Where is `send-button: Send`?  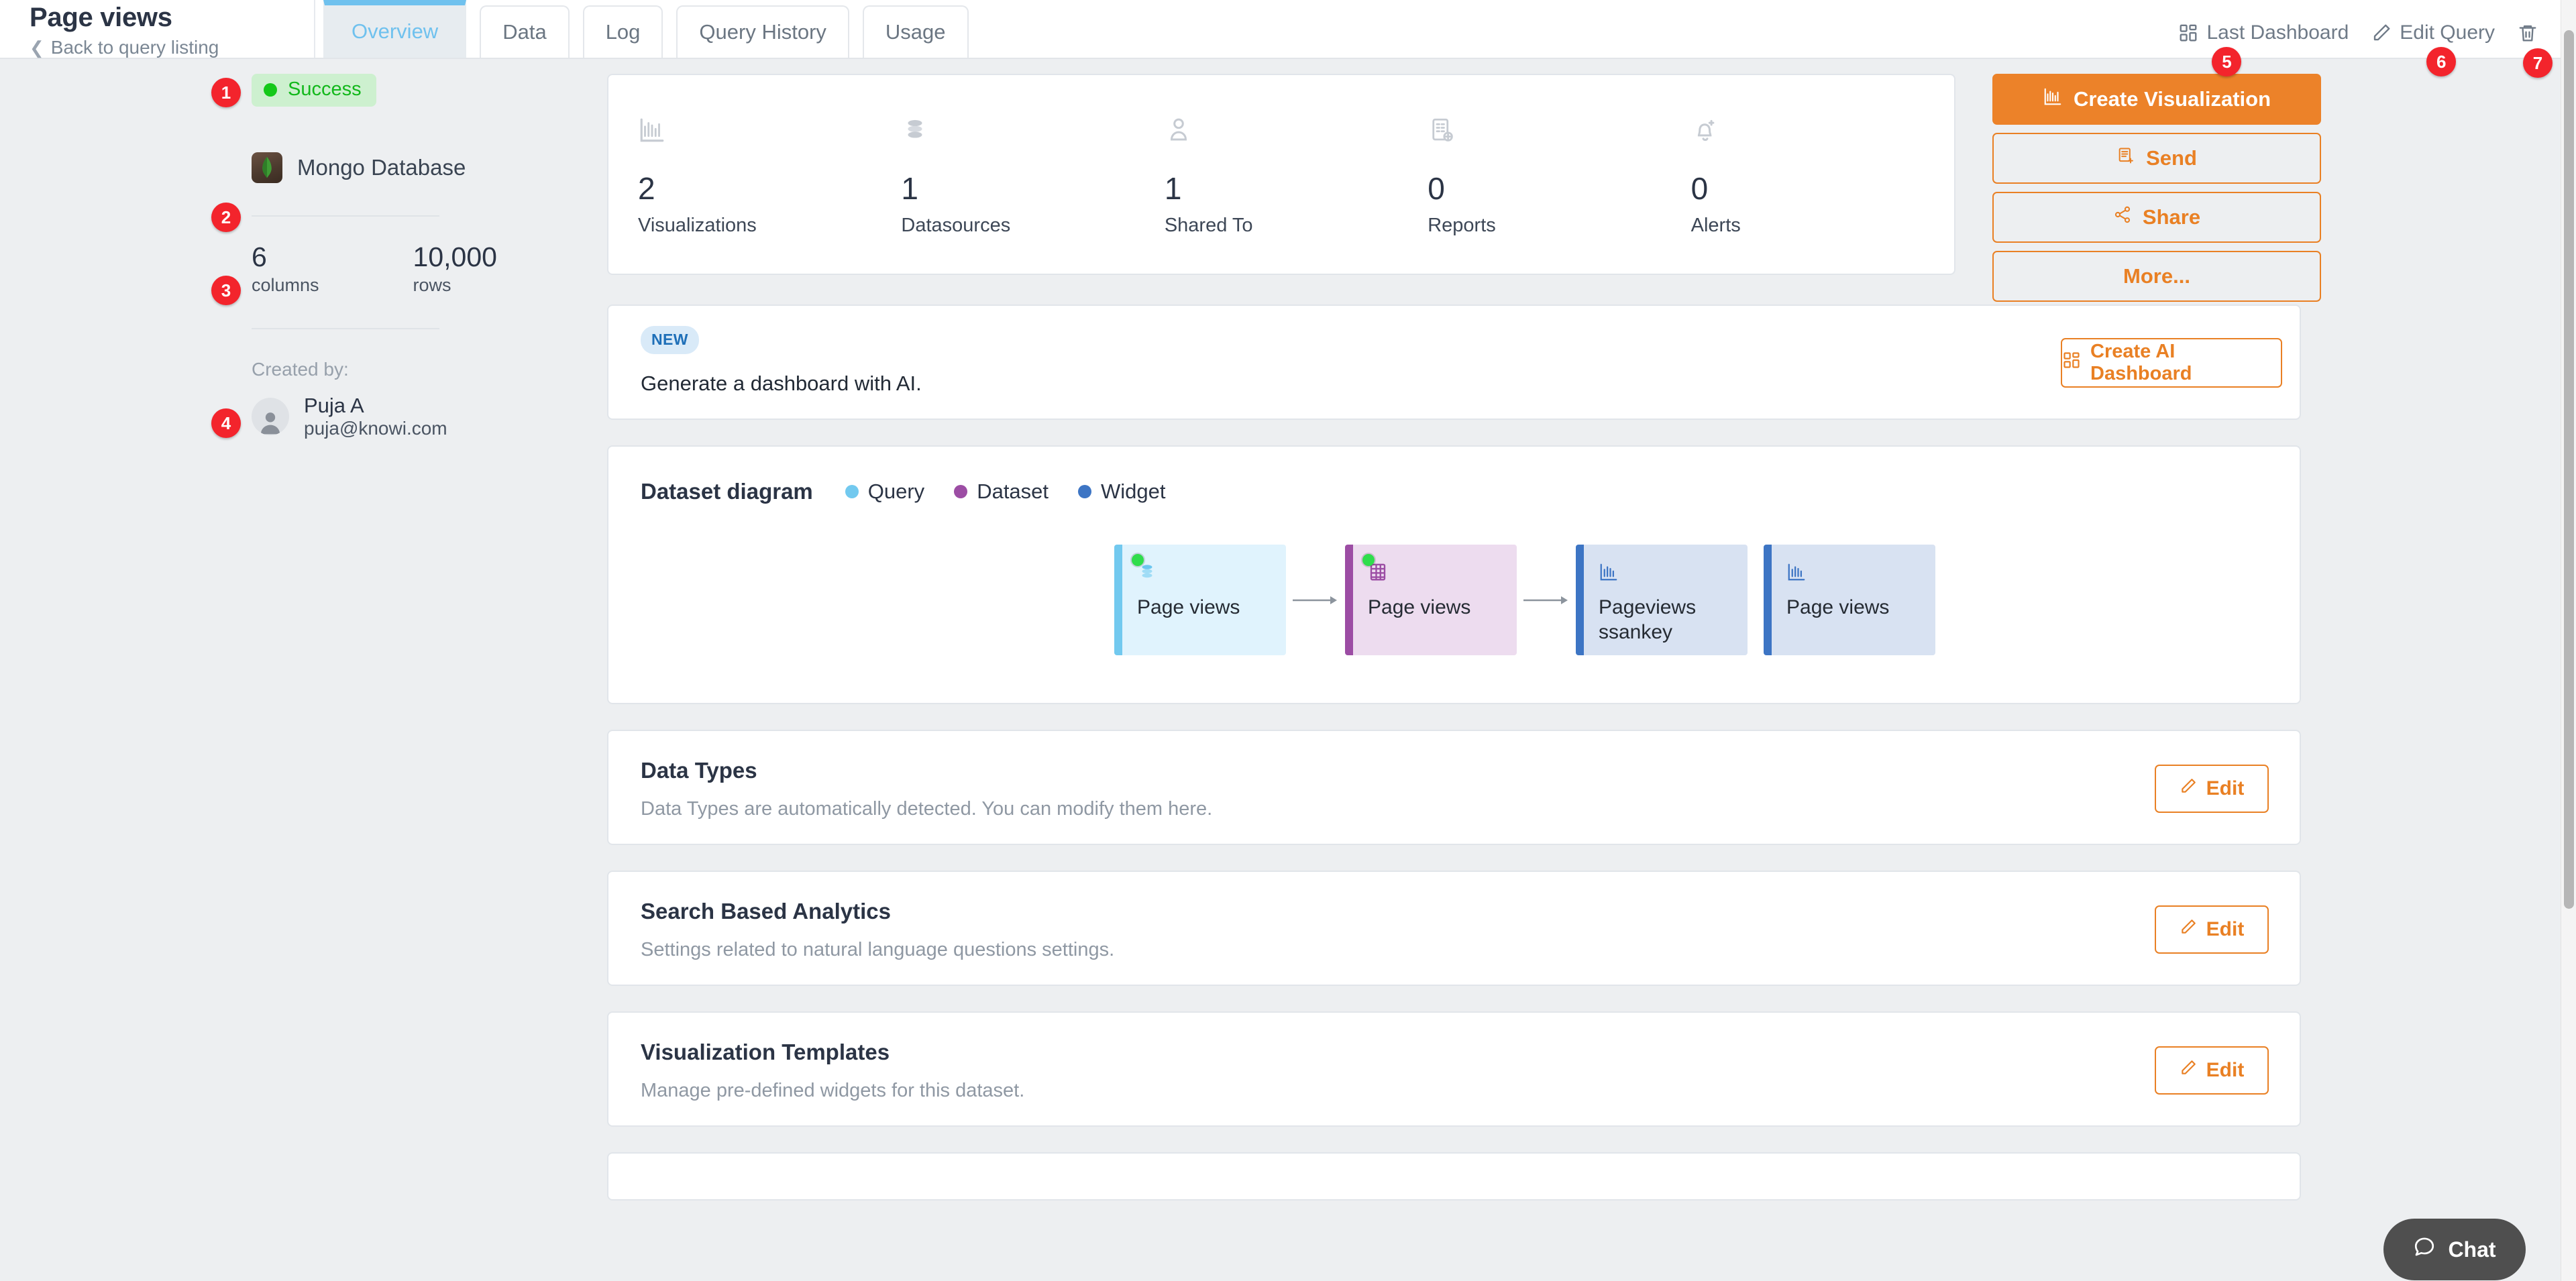
send-button: Send is located at coordinates (2156, 158).